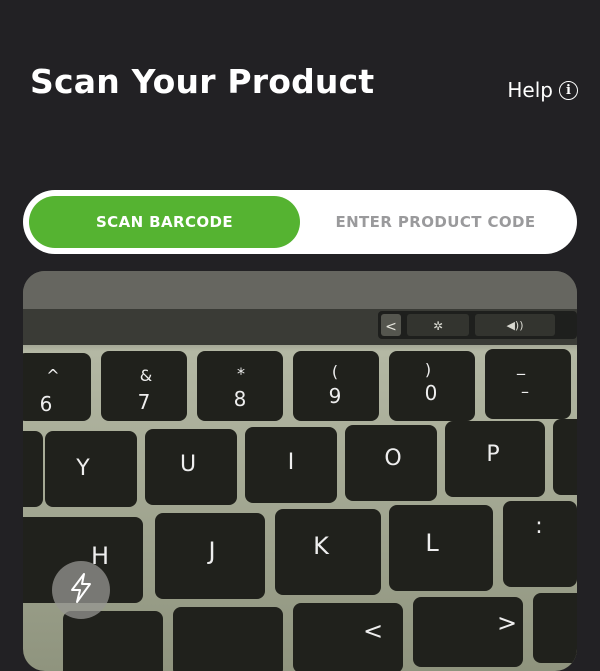 The height and width of the screenshot is (671, 600). What do you see at coordinates (521, 366) in the screenshot?
I see `key-shift-label: _` at bounding box center [521, 366].